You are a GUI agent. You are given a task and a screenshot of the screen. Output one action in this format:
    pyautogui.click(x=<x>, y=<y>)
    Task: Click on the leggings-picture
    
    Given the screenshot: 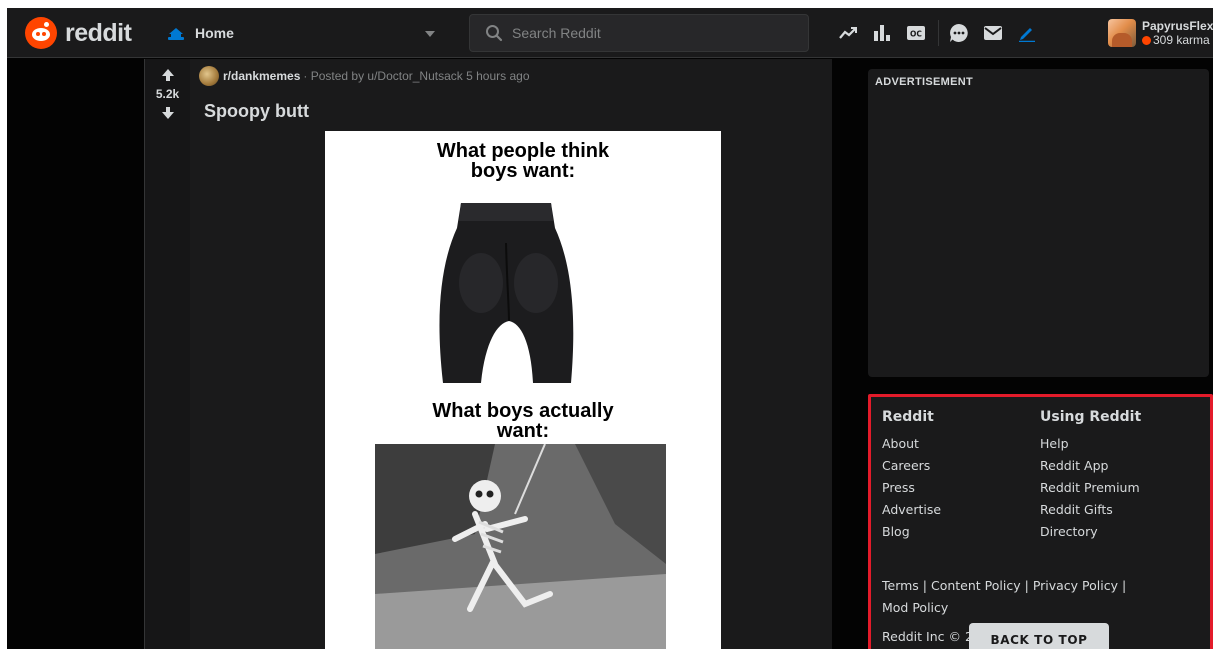 What is the action you would take?
    pyautogui.click(x=506, y=293)
    